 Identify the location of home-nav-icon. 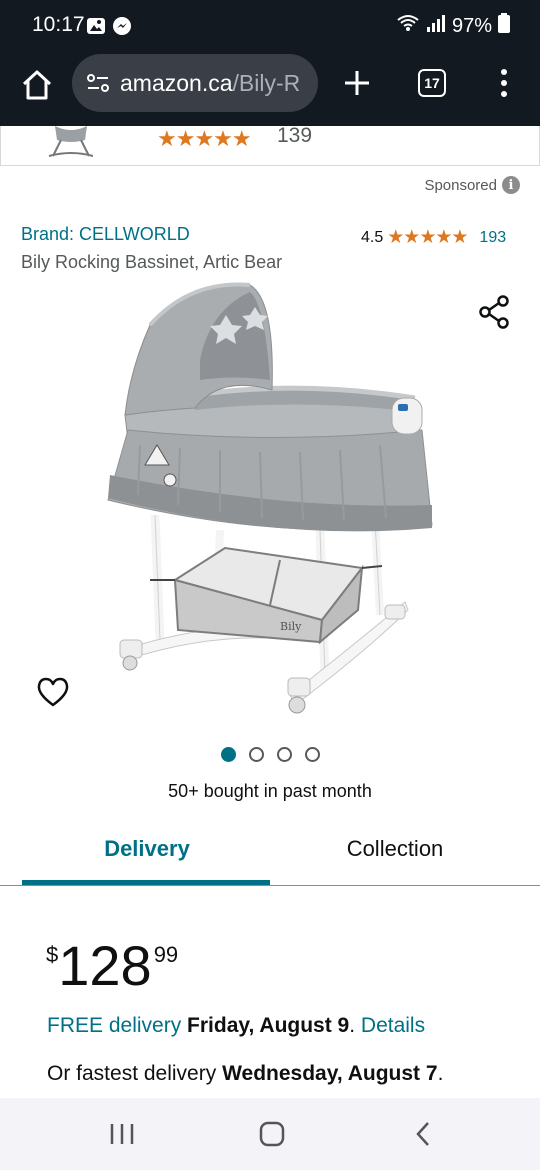
(272, 1134).